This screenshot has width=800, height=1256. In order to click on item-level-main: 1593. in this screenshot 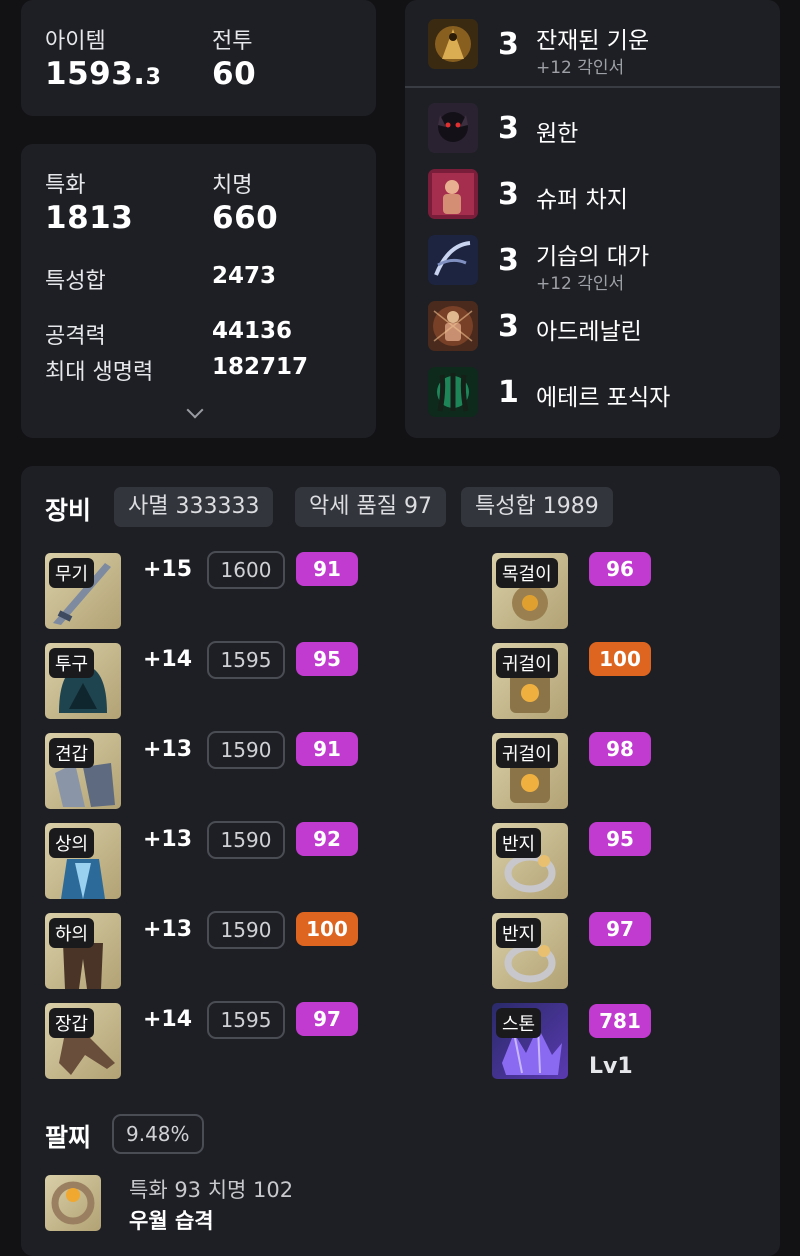, I will do `click(95, 74)`.